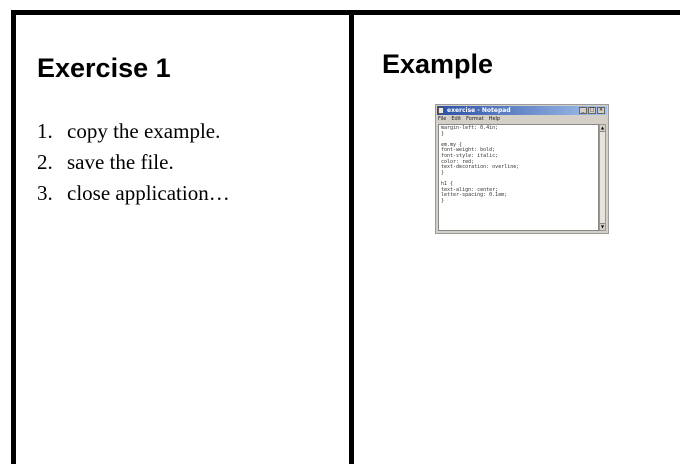 This screenshot has width=680, height=464. Describe the element at coordinates (120, 162) in the screenshot. I see `step-text: save the file.` at that location.